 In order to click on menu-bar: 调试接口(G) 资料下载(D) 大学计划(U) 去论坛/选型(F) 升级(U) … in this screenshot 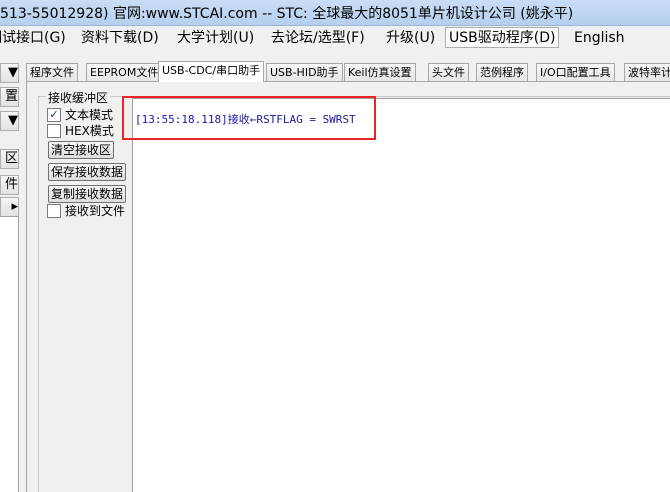, I will do `click(335, 39)`.